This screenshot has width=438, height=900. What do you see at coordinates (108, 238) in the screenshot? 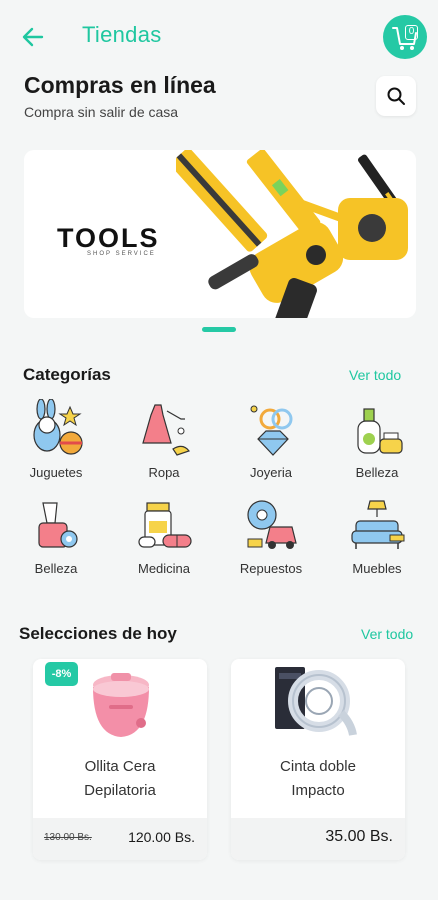
I see `banner-brand: TOOLS` at bounding box center [108, 238].